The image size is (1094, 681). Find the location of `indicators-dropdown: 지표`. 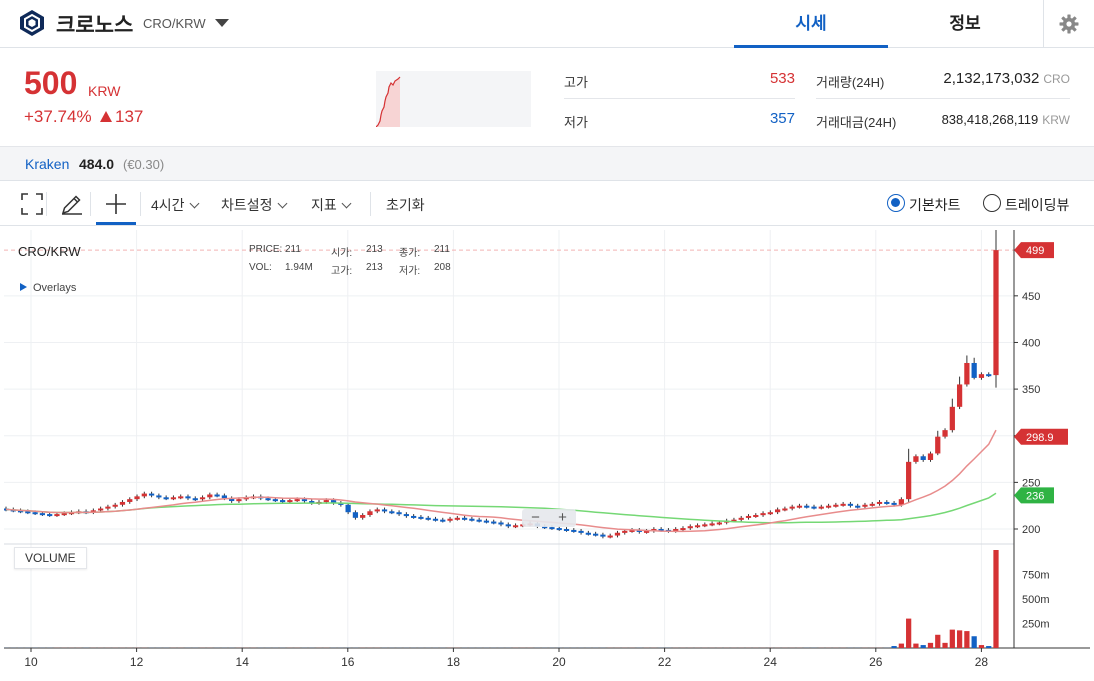

indicators-dropdown: 지표 is located at coordinates (331, 205).